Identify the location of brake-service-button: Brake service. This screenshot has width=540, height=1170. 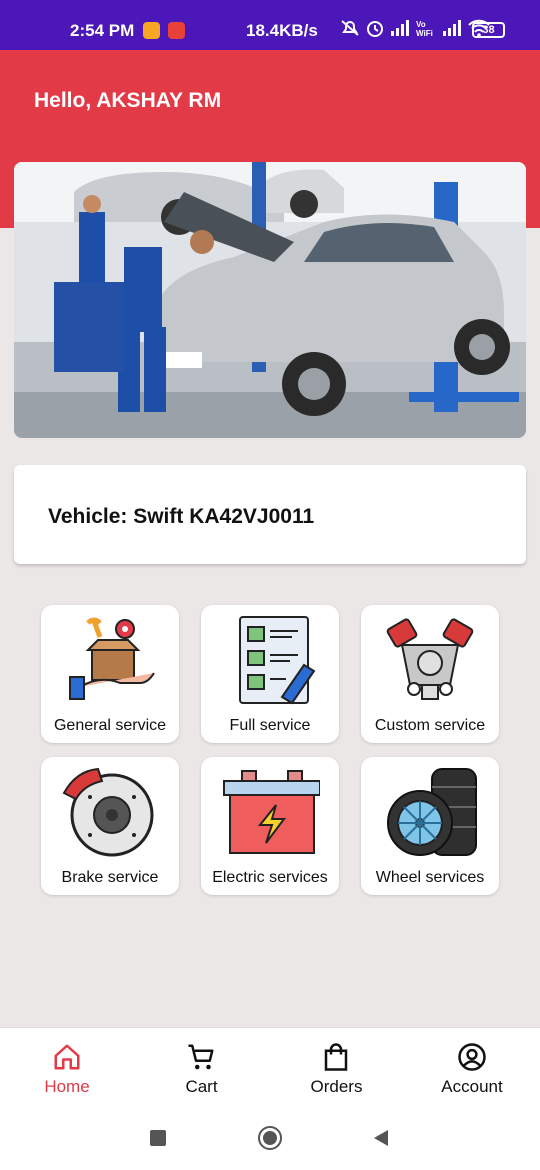
(110, 826).